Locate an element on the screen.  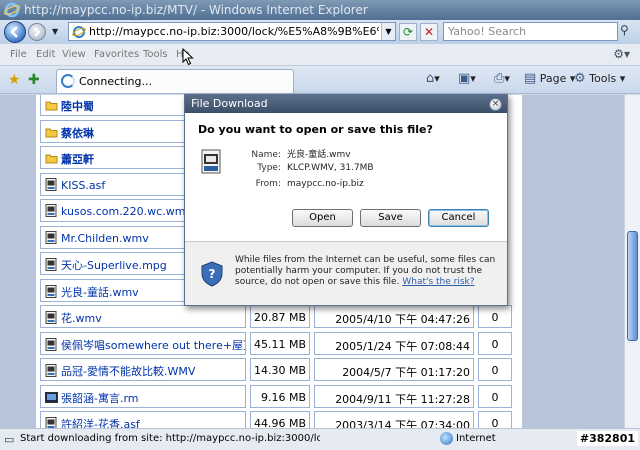
video-file-icon is located at coordinates (51, 397).